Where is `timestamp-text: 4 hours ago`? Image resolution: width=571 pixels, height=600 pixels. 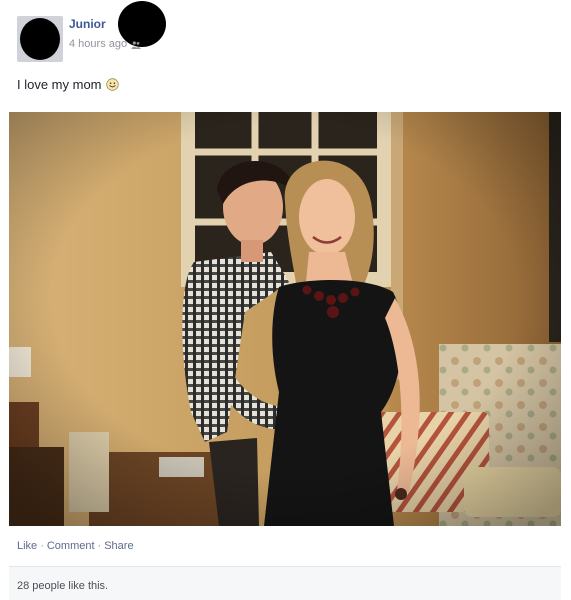 timestamp-text: 4 hours ago is located at coordinates (98, 44).